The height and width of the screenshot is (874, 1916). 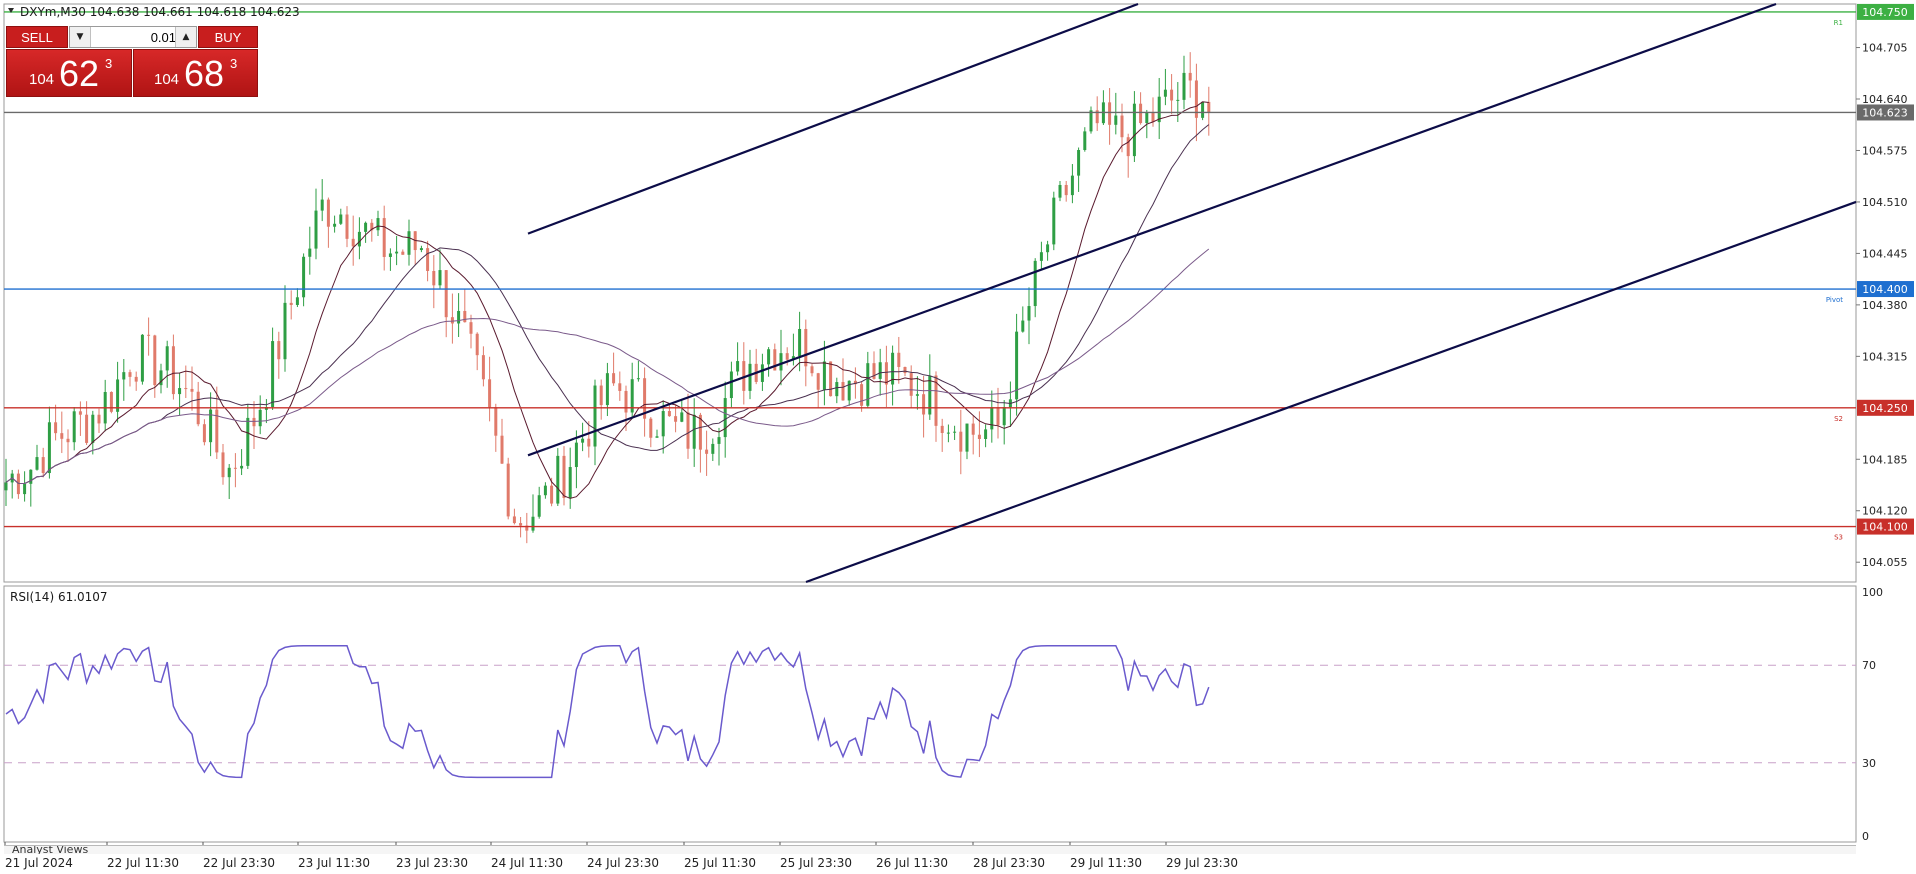 I want to click on sell-price-box: 104 62 3, so click(x=69, y=73).